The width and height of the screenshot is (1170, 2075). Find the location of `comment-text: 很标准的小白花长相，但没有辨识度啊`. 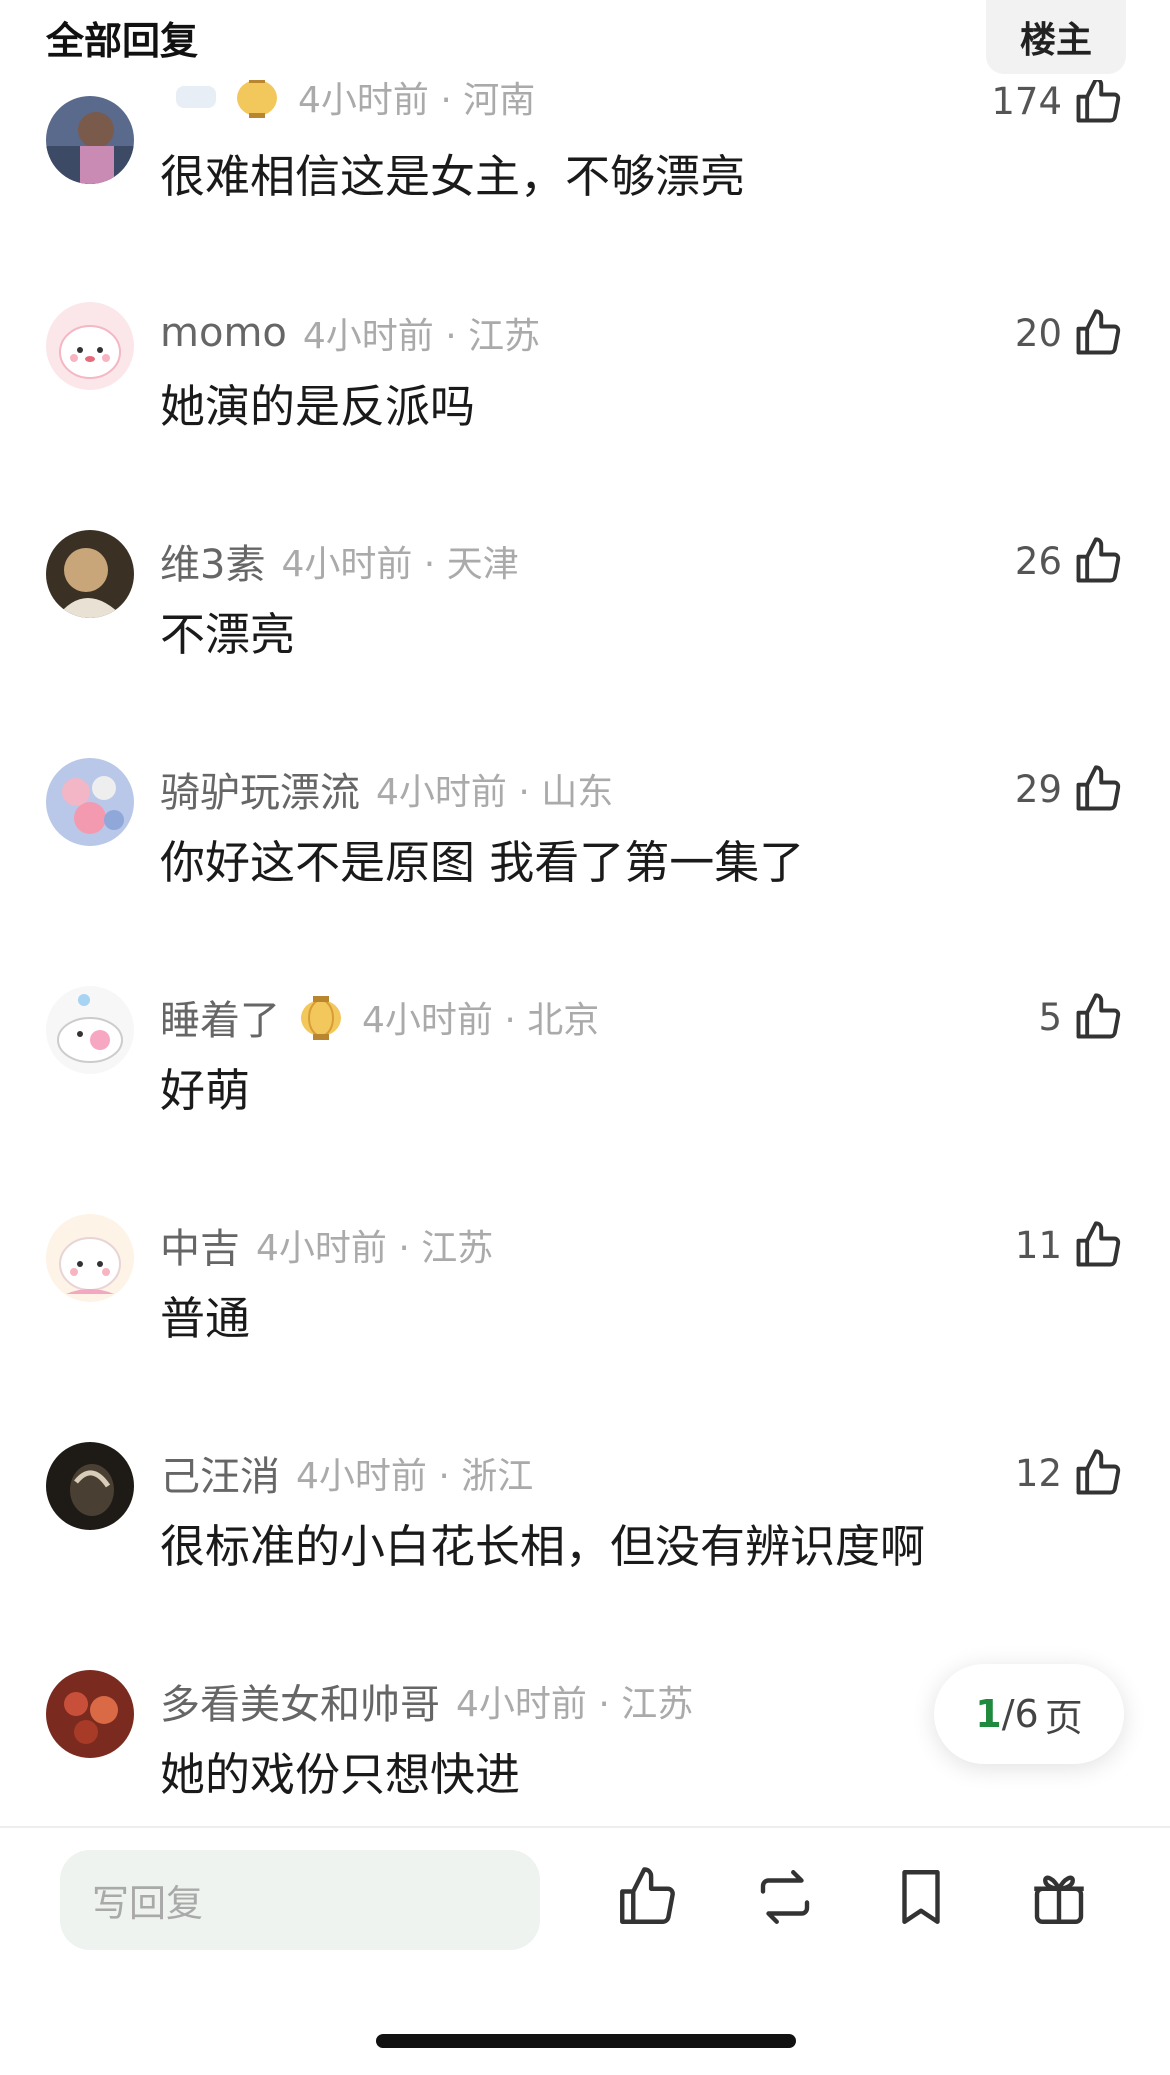

comment-text: 很标准的小白花长相，但没有辨识度啊 is located at coordinates (543, 1546).